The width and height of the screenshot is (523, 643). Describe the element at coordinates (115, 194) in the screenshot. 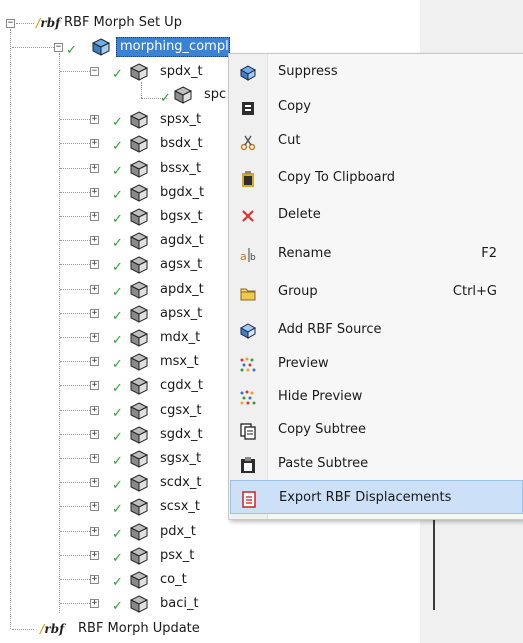

I see `tree-node: + ✓ bgdx_t` at that location.